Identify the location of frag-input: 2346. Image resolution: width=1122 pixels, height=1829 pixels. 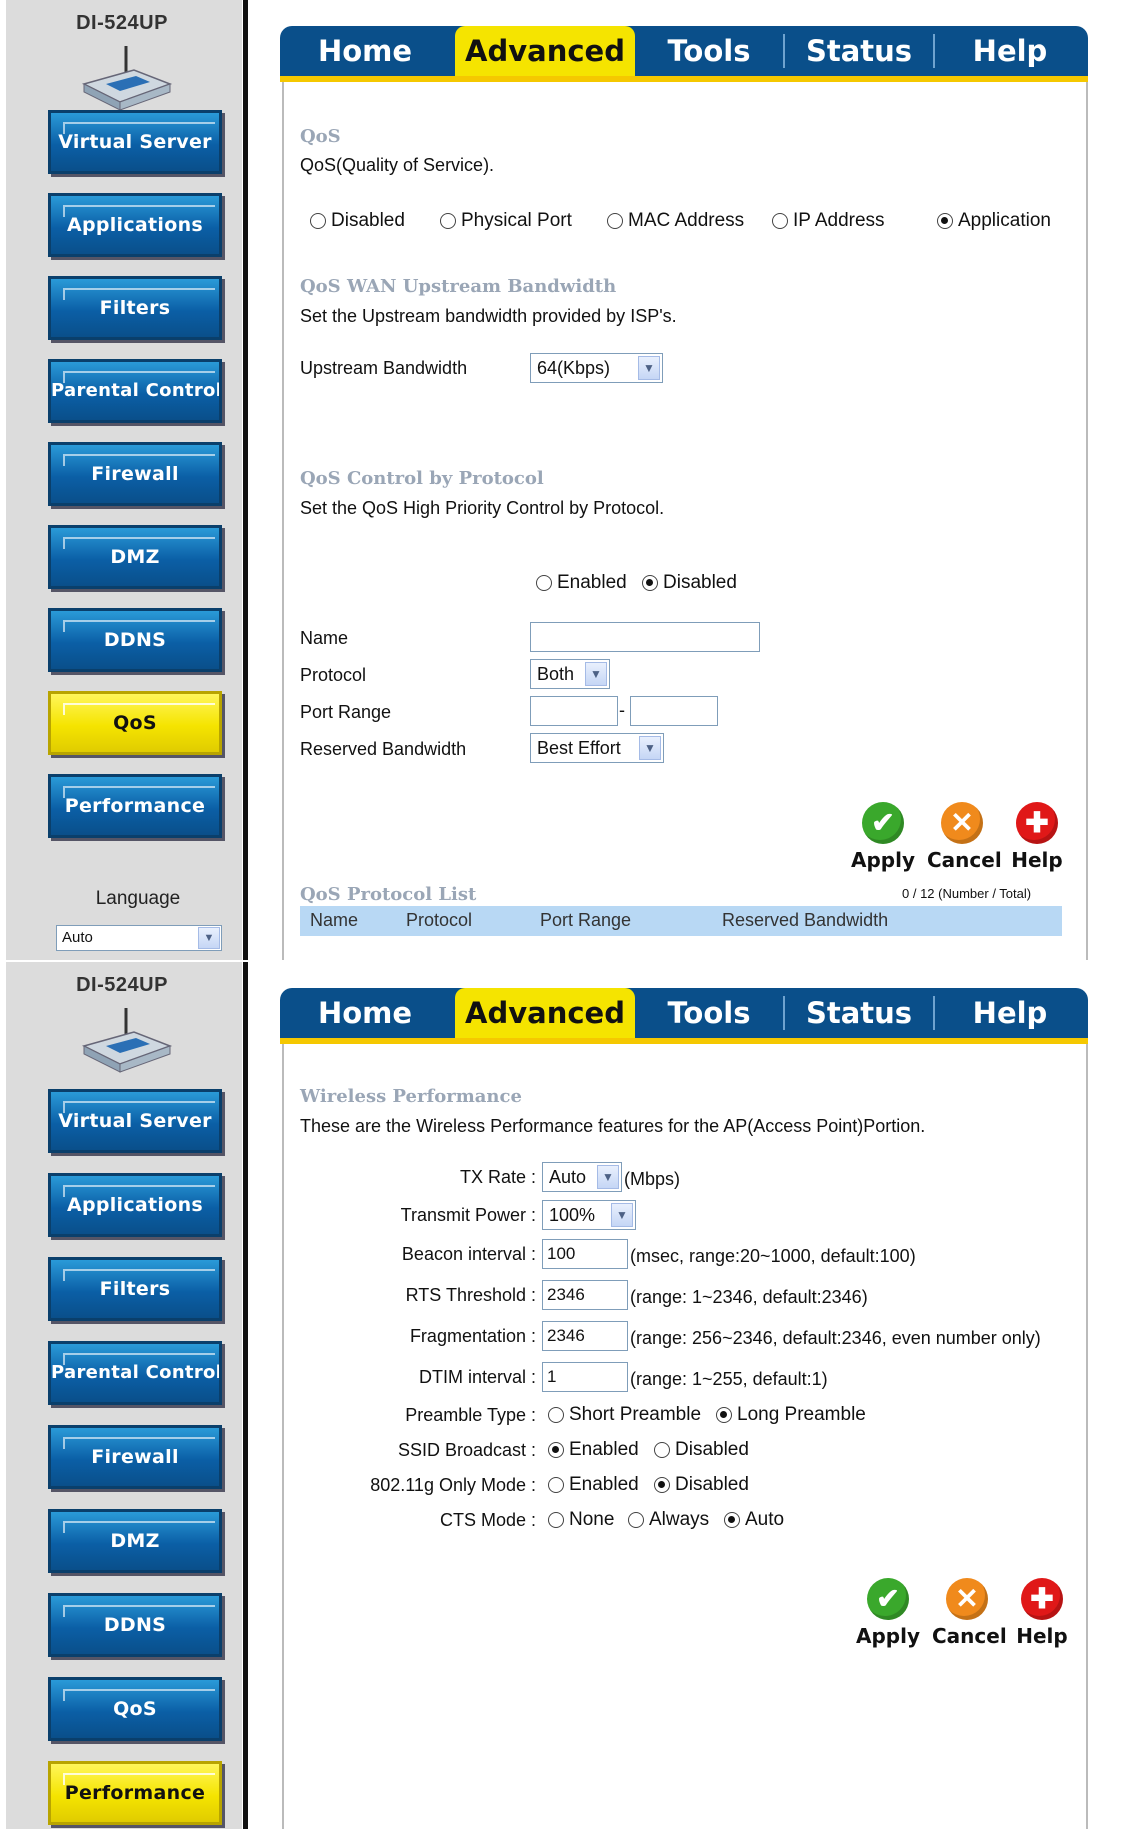
(585, 1336).